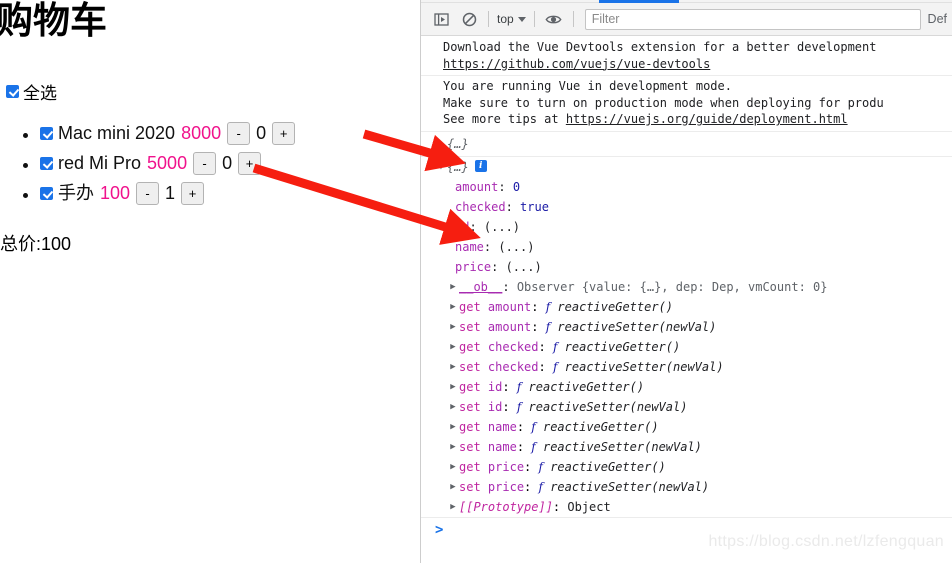  Describe the element at coordinates (227, 163) in the screenshot. I see `item-quantity: 0` at that location.